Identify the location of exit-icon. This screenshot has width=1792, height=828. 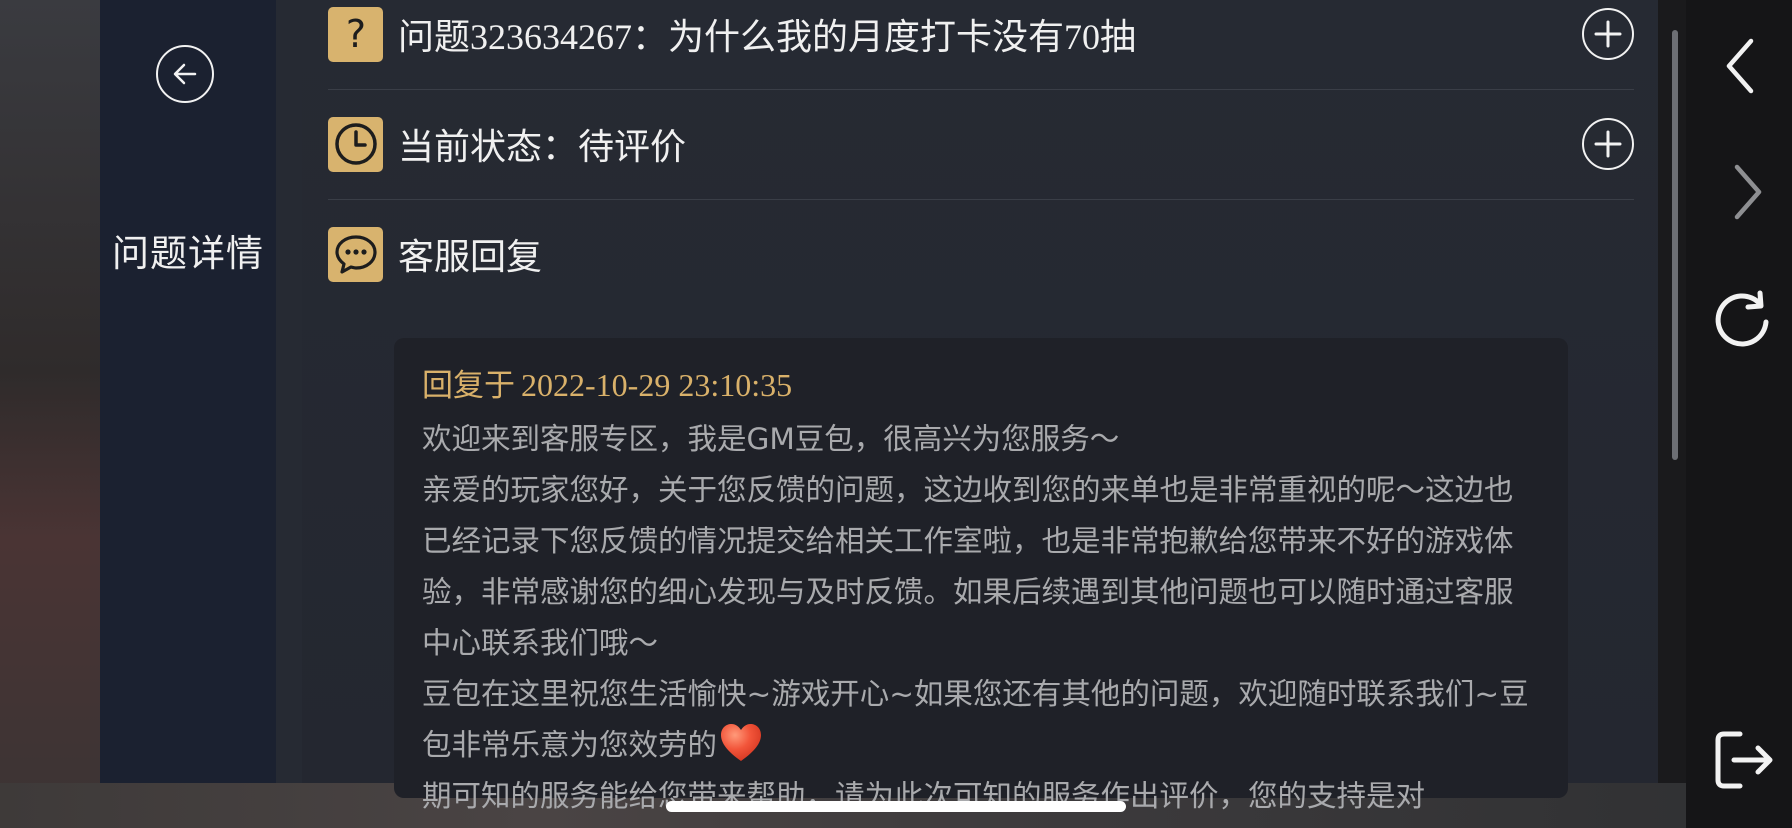
(1744, 760).